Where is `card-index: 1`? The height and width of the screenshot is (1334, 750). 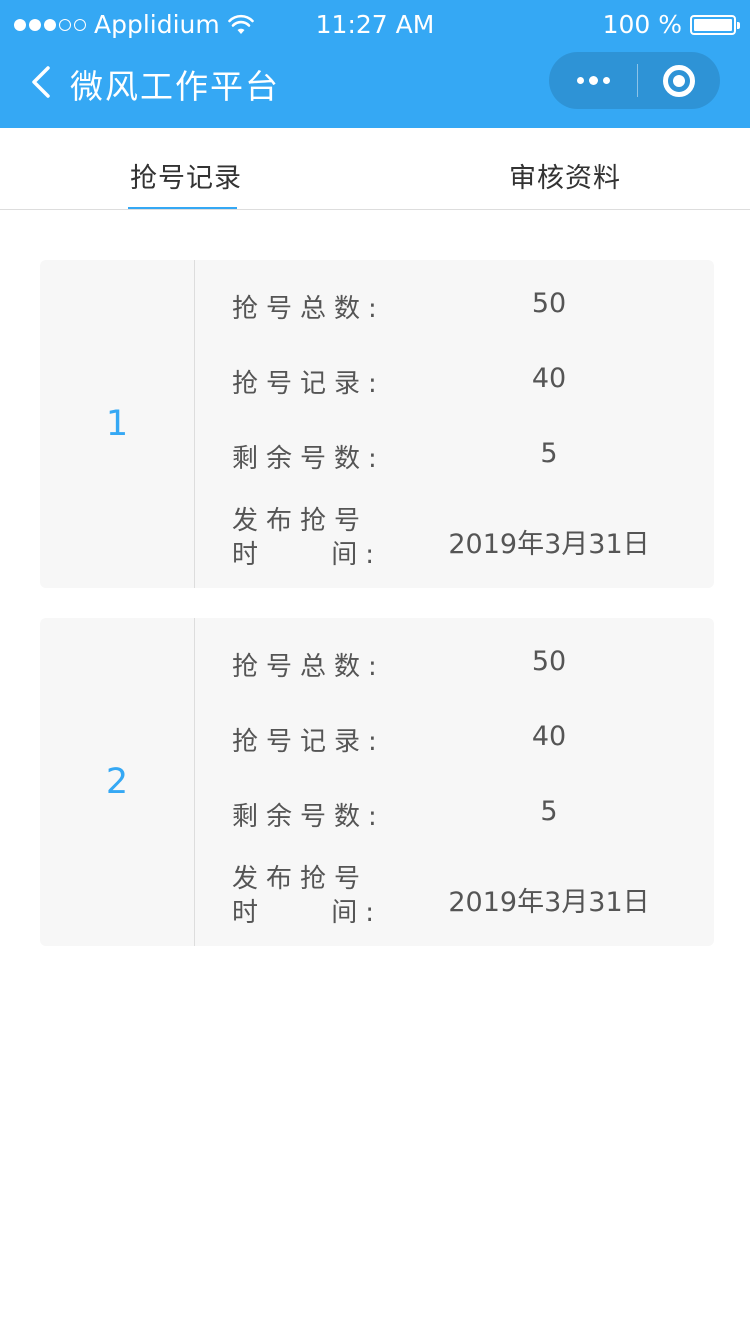
card-index: 1 is located at coordinates (117, 424).